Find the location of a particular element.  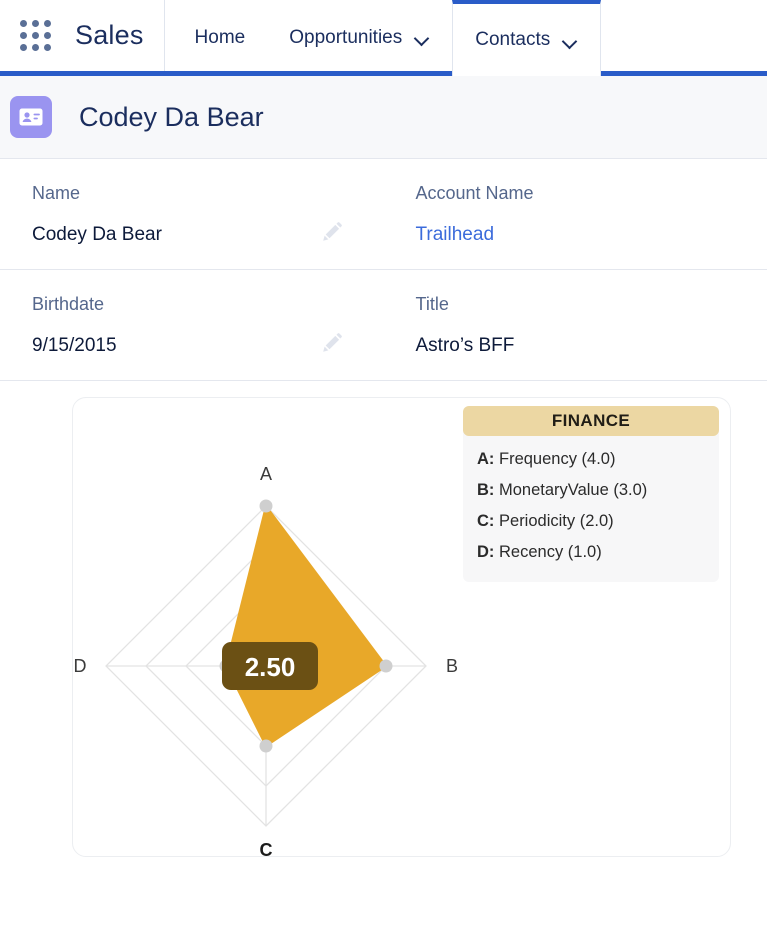

axis-label-B: B is located at coordinates (452, 666).